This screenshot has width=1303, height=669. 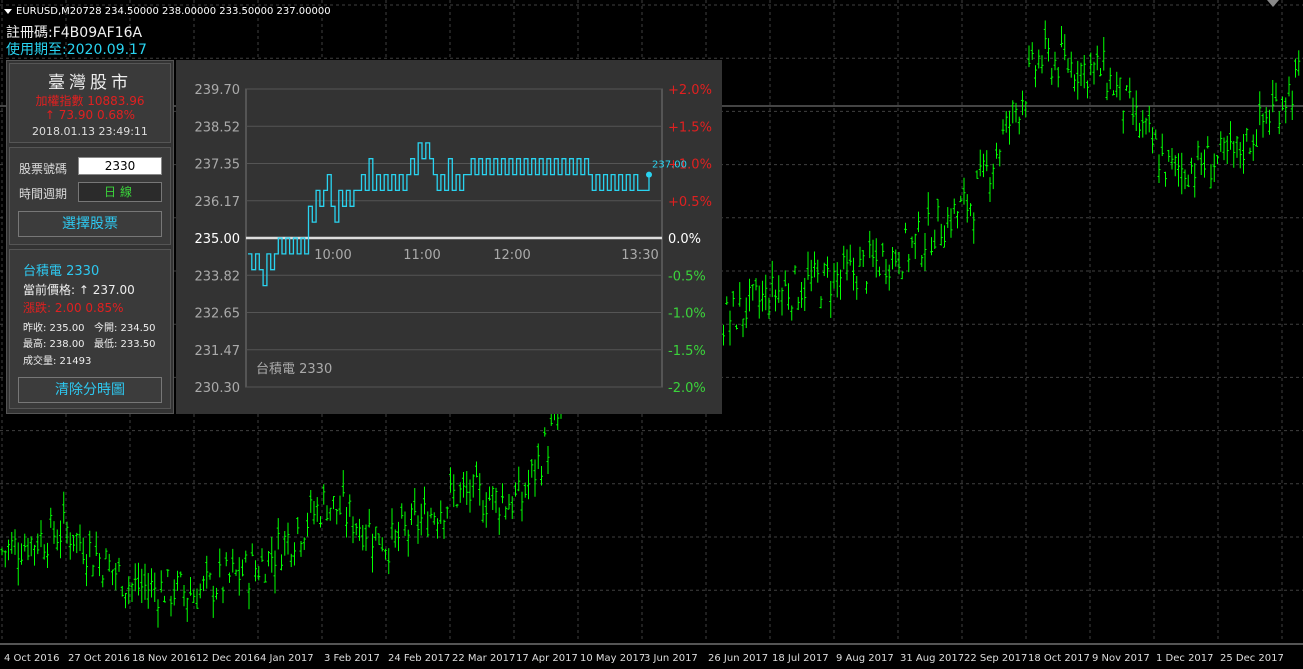 What do you see at coordinates (43, 169) in the screenshot?
I see `stock-code-label: 股票號碼` at bounding box center [43, 169].